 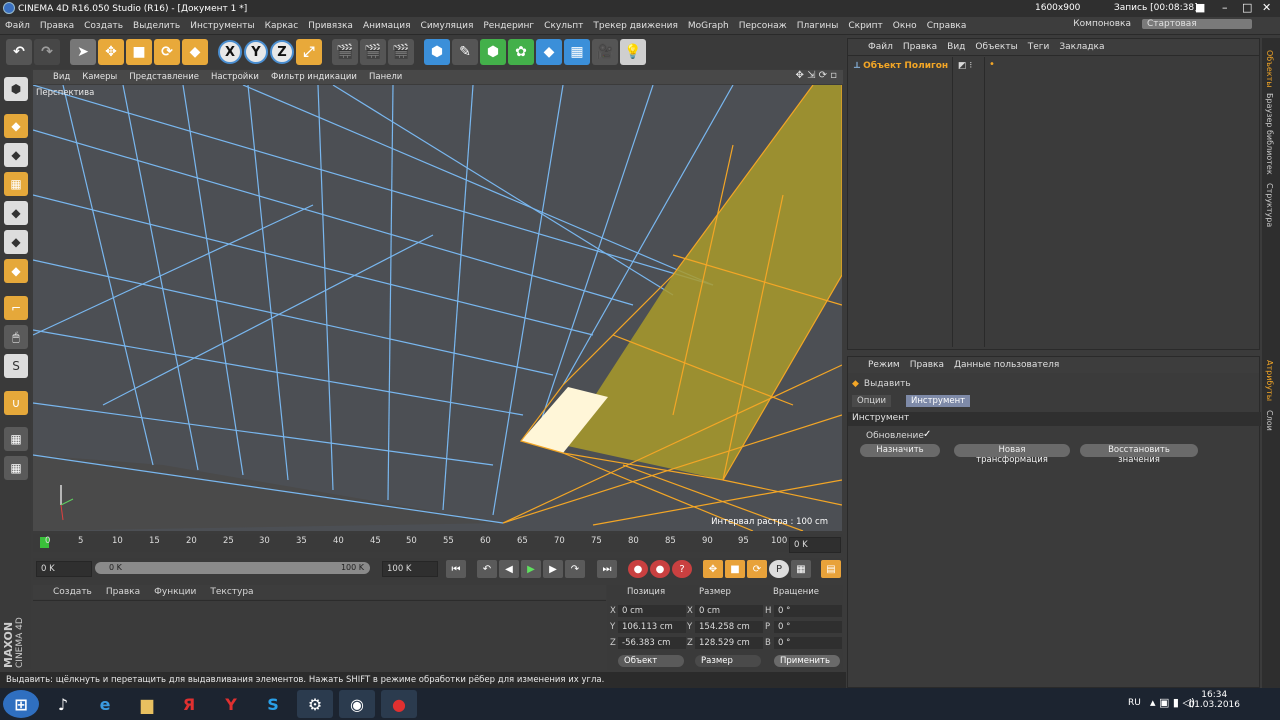 What do you see at coordinates (222, 26) in the screenshot?
I see `menu-tools: Инструменты` at bounding box center [222, 26].